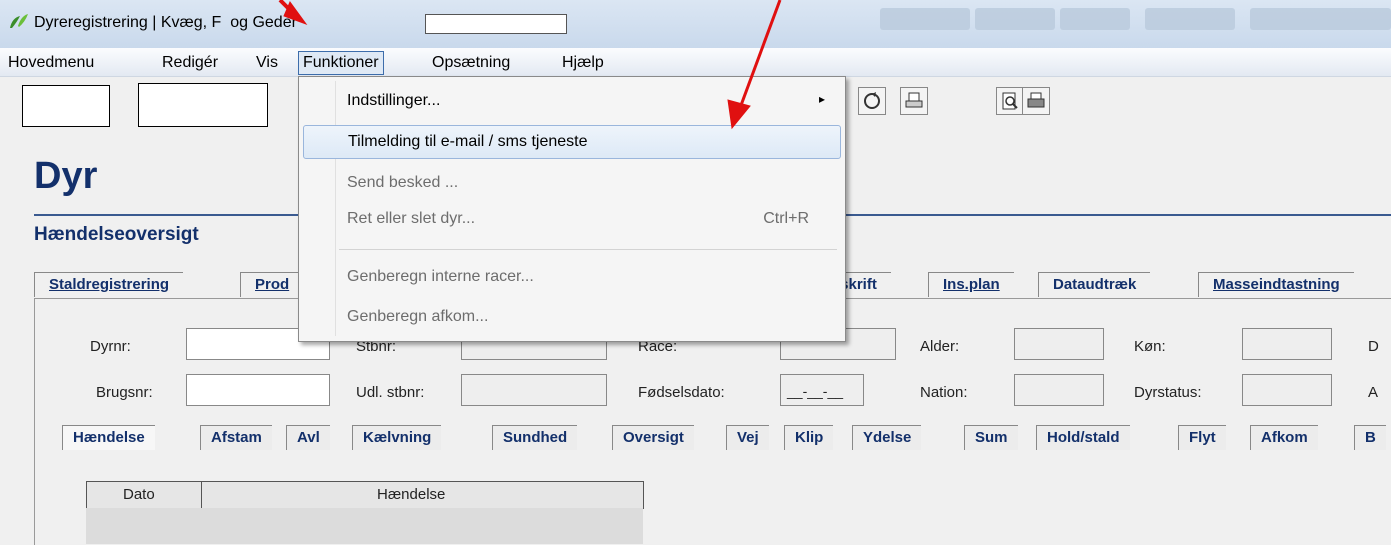 The width and height of the screenshot is (1391, 545). Describe the element at coordinates (991, 437) in the screenshot. I see `subtab-sum: Sum` at that location.